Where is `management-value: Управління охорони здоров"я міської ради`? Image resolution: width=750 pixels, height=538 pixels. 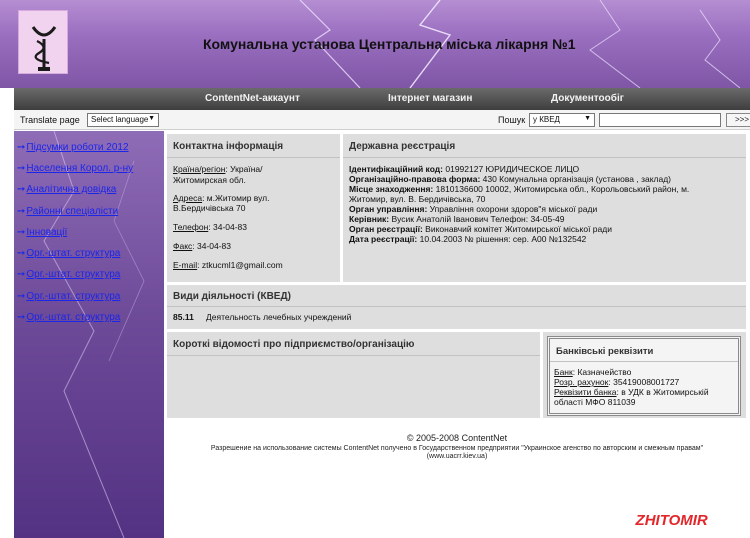 management-value: Управління охорони здоров"я міської ради is located at coordinates (512, 209).